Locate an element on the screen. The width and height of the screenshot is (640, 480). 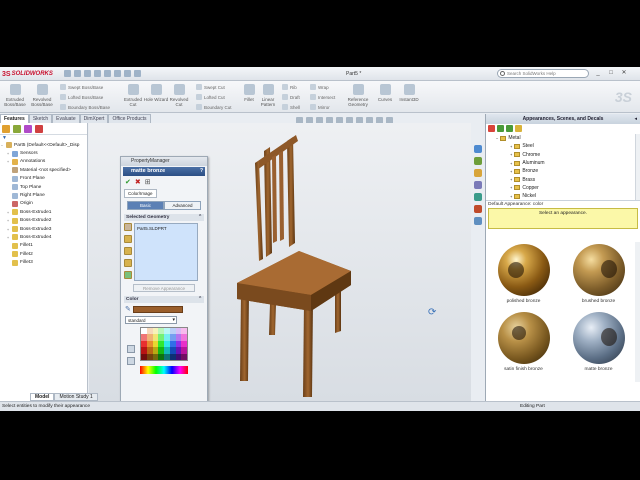
resources-icon is located at coordinates (478, 149).